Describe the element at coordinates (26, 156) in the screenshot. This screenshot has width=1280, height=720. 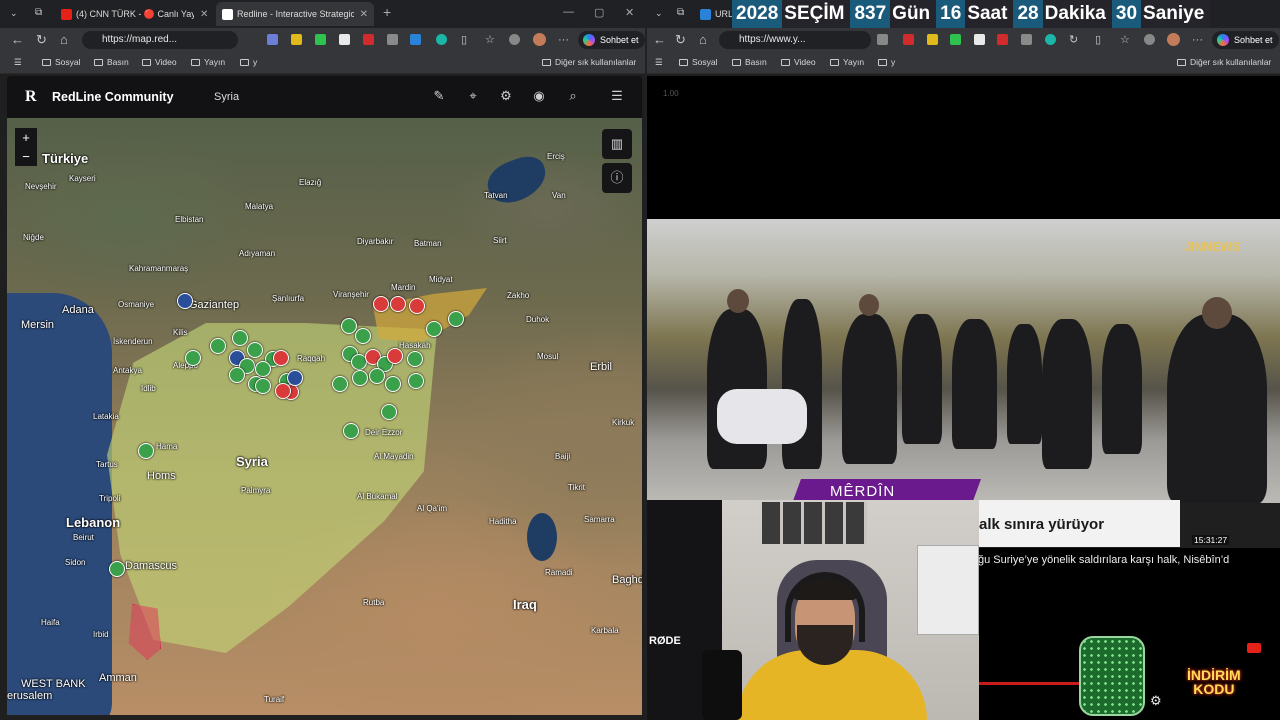
I see `zoom-out-button: −` at that location.